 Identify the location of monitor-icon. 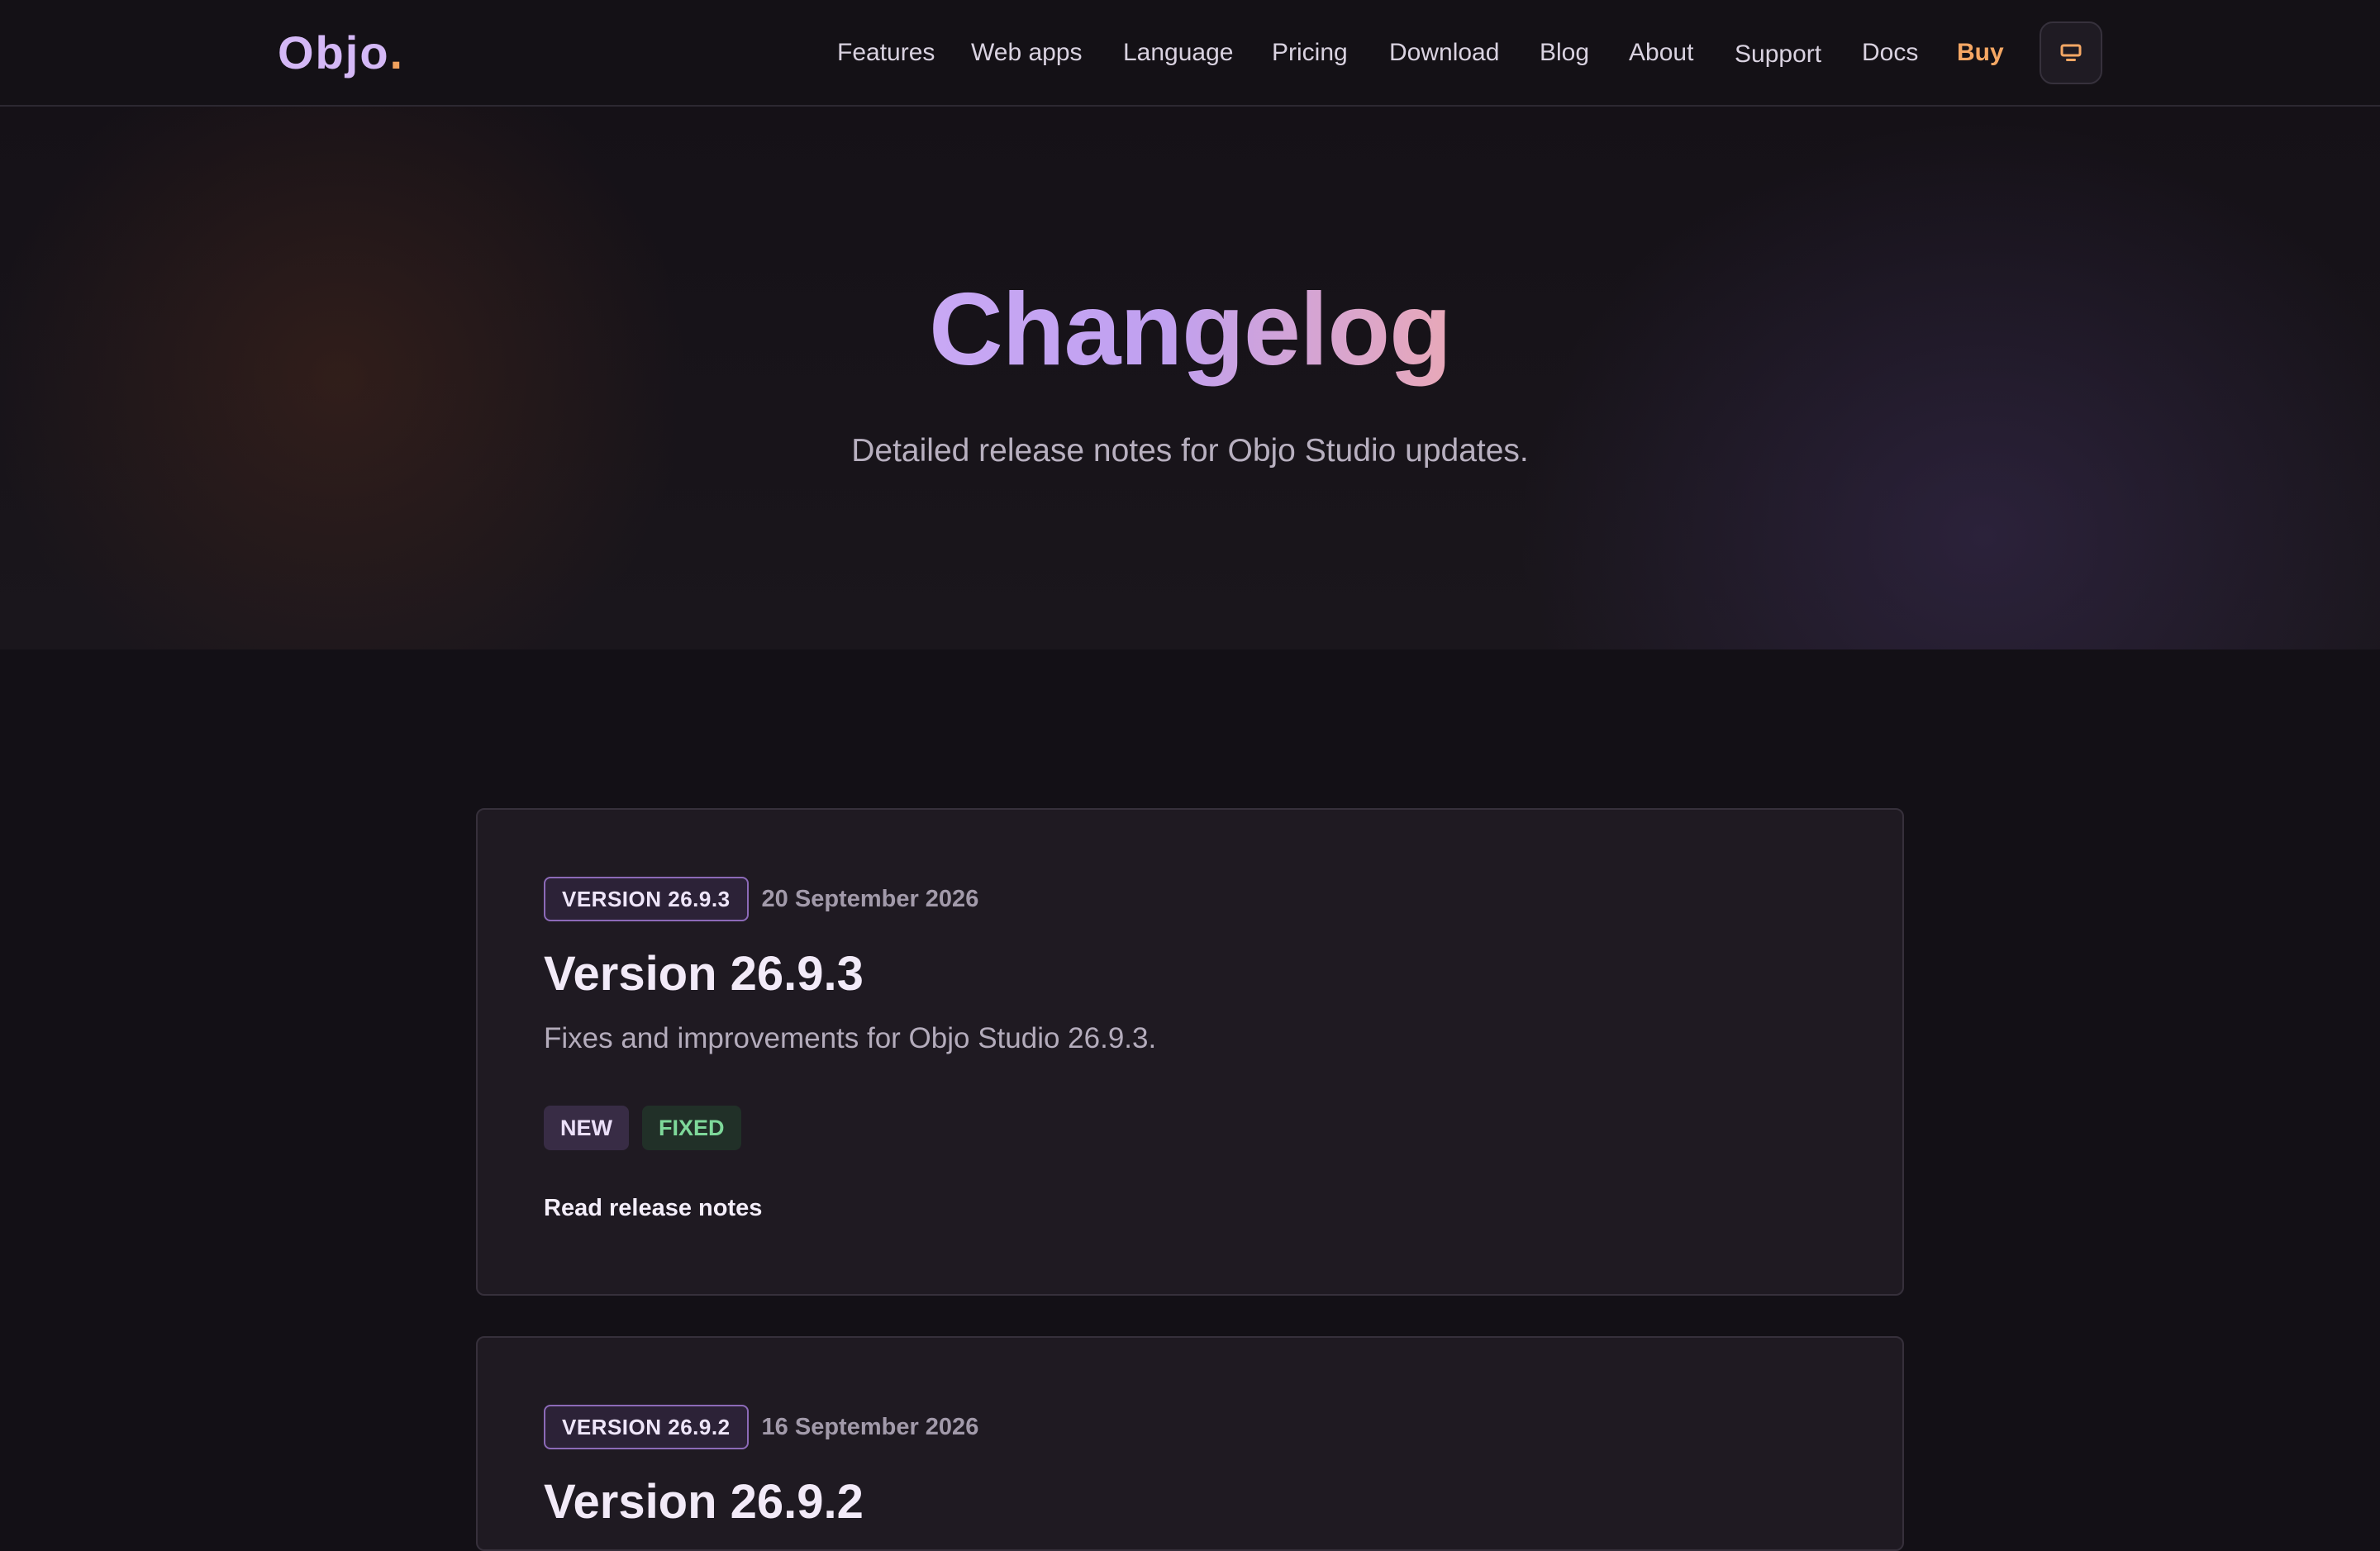
(2071, 53).